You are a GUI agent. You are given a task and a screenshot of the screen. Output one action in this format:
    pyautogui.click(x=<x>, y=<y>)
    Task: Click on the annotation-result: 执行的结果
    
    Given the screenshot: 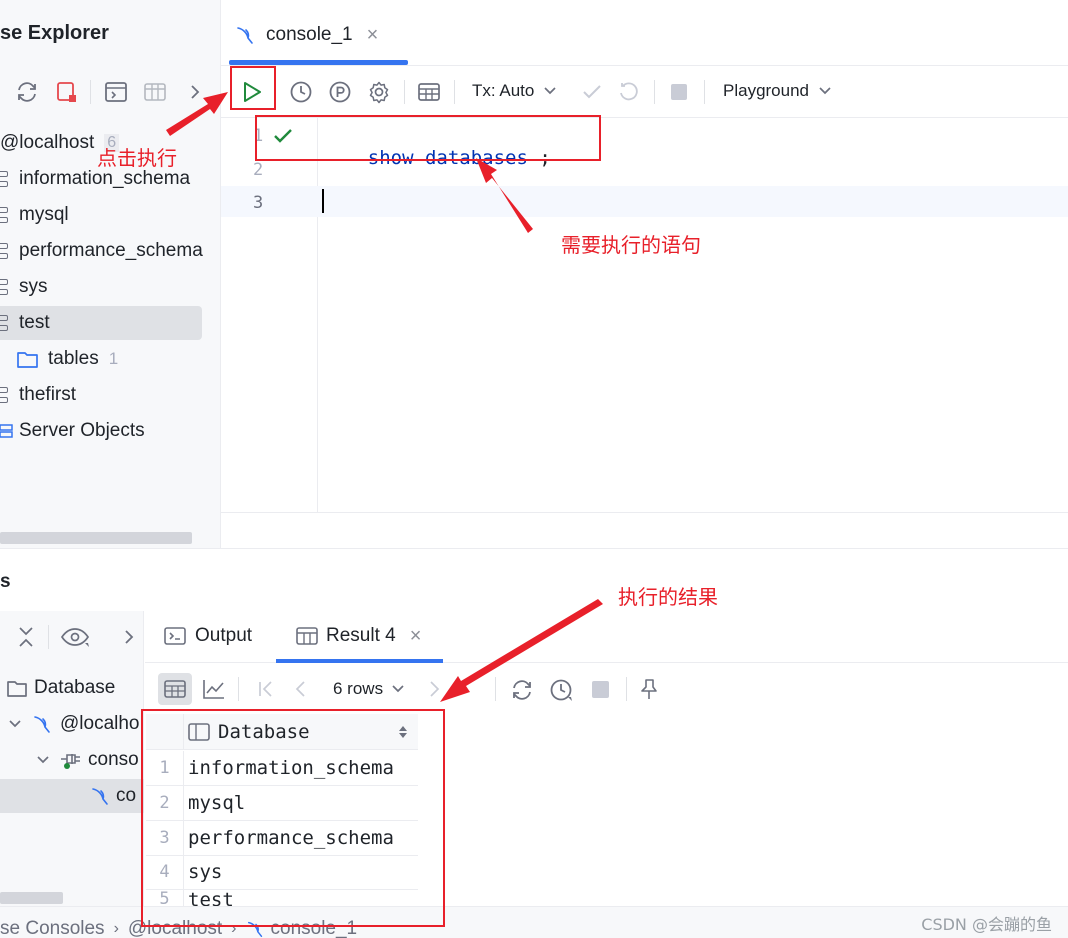 What is the action you would take?
    pyautogui.click(x=668, y=597)
    